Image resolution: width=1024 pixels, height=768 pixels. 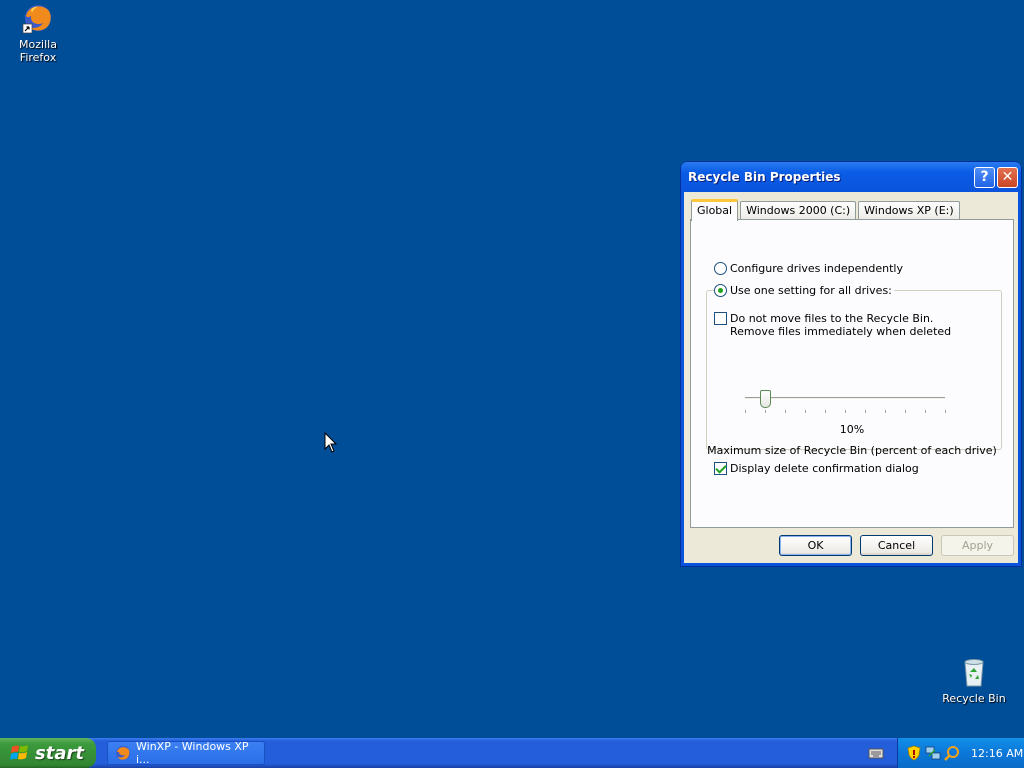 What do you see at coordinates (720, 268) in the screenshot?
I see `configure-independently-radio` at bounding box center [720, 268].